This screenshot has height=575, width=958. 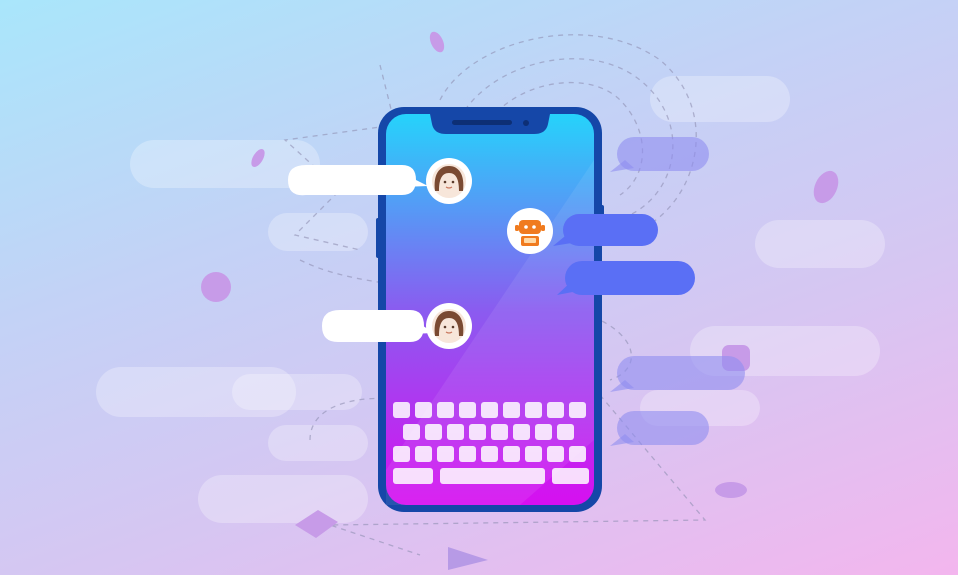 What do you see at coordinates (482, 122) in the screenshot?
I see `speaker-grille` at bounding box center [482, 122].